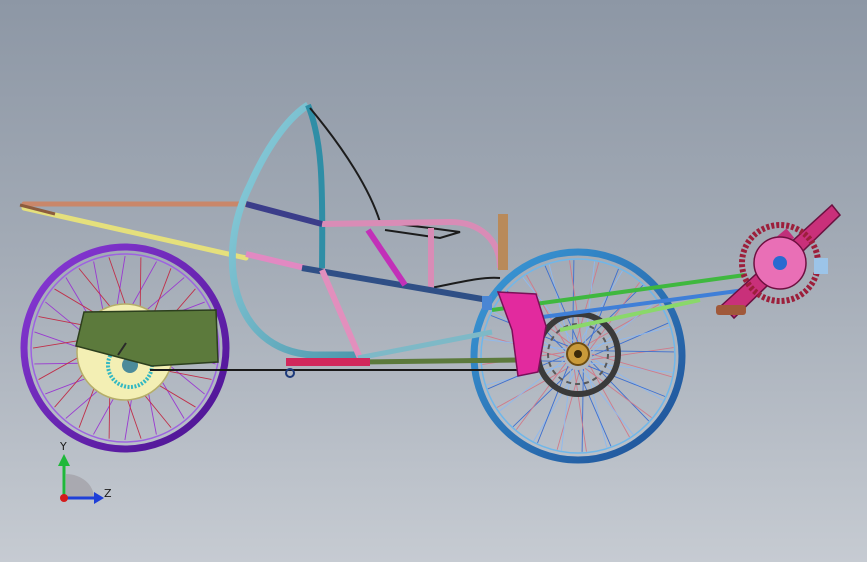 Image resolution: width=867 pixels, height=562 pixels. Describe the element at coordinates (64, 498) in the screenshot. I see `x-axis-origin` at that location.